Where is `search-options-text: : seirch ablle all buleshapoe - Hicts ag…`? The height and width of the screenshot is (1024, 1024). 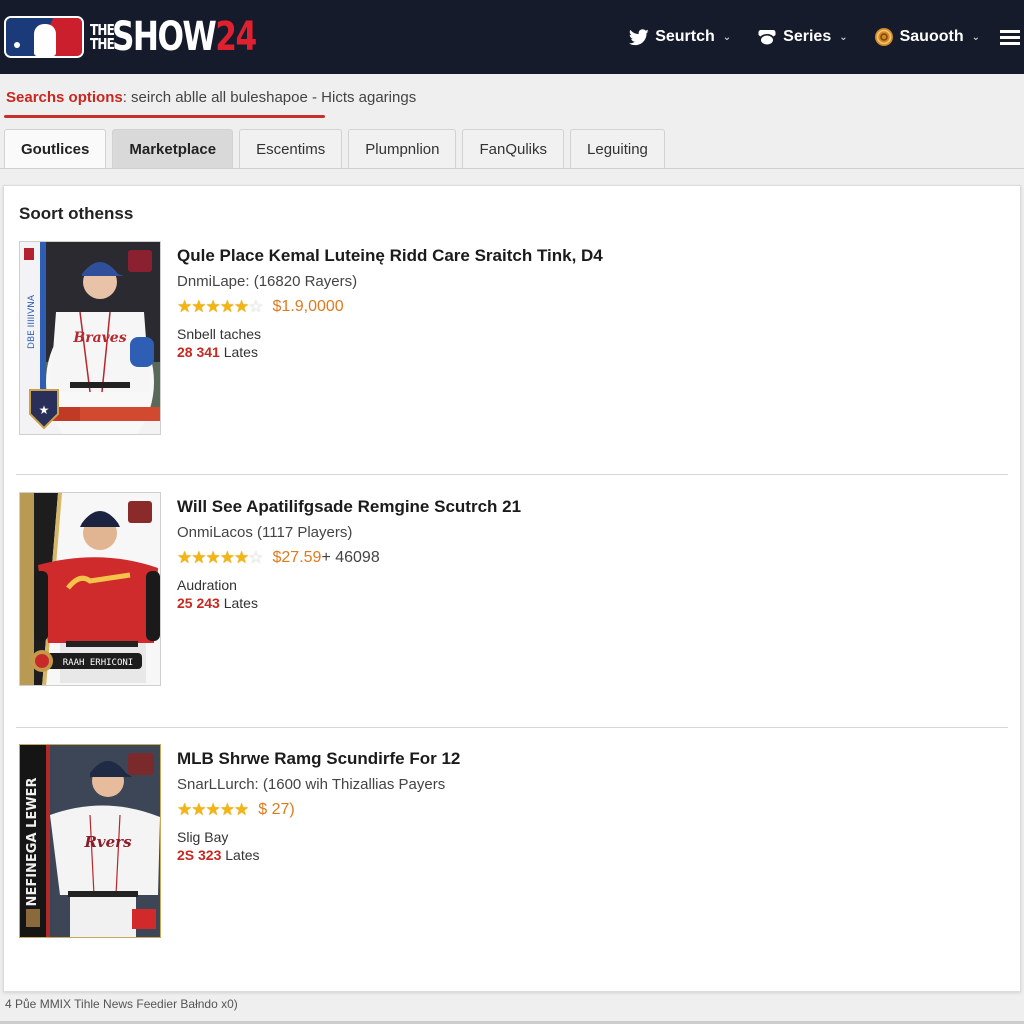 search-options-text: : seirch ablle all buleshapoe - Hicts ag… is located at coordinates (269, 97).